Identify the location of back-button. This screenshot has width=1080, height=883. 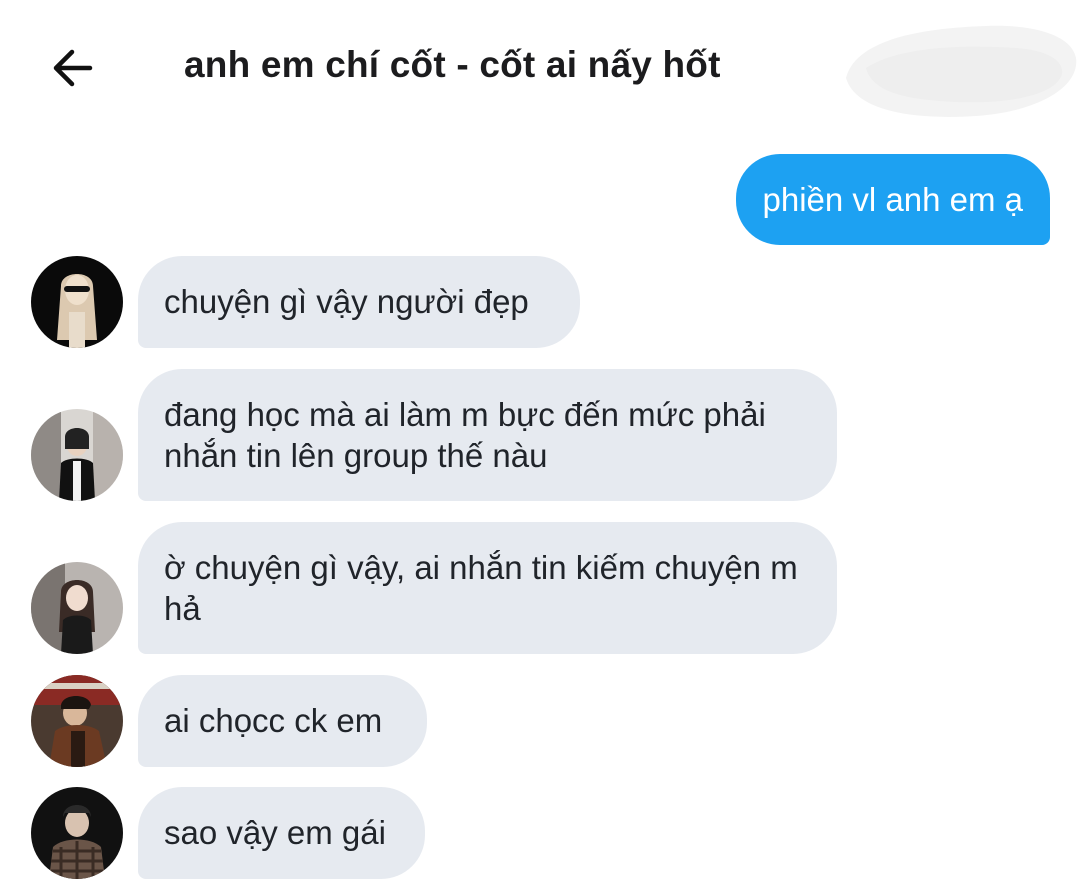
(72, 68).